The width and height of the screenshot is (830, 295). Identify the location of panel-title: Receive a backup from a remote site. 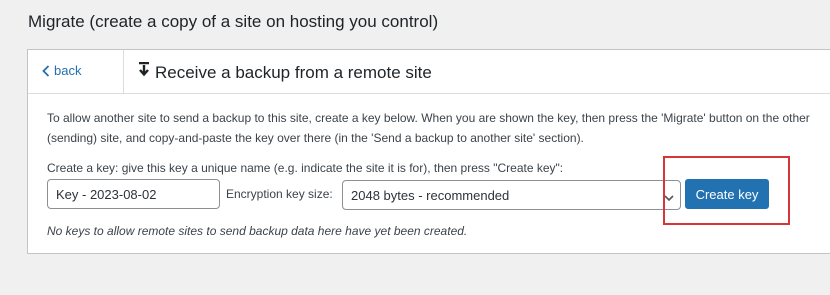
(284, 72).